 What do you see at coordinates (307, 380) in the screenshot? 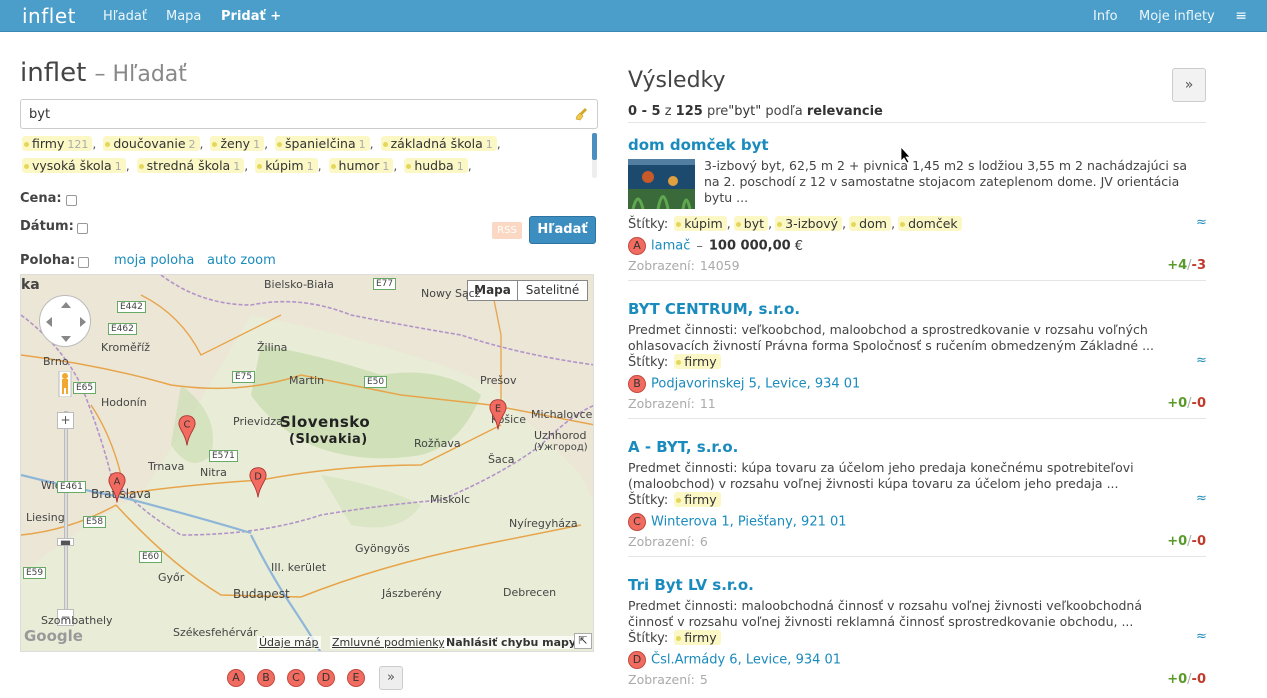
I see `map-label: Martin` at bounding box center [307, 380].